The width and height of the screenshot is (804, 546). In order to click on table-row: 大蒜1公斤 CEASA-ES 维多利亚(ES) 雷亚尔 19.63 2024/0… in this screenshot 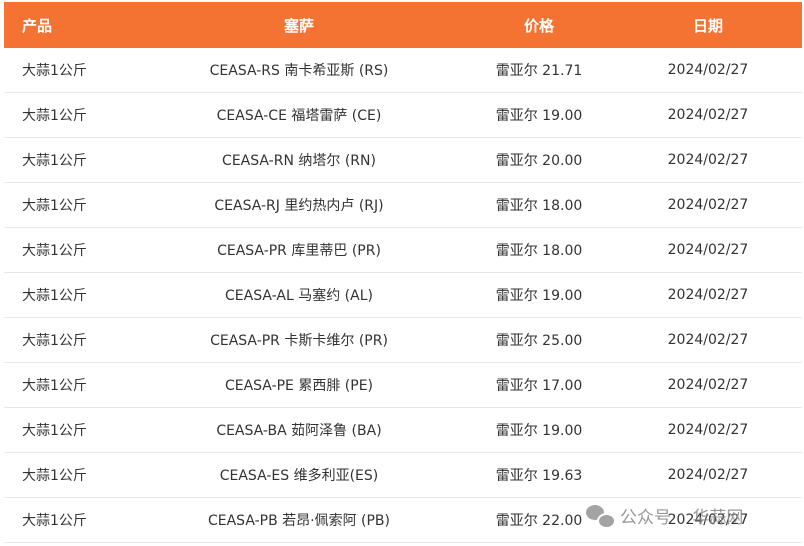, I will do `click(403, 475)`.